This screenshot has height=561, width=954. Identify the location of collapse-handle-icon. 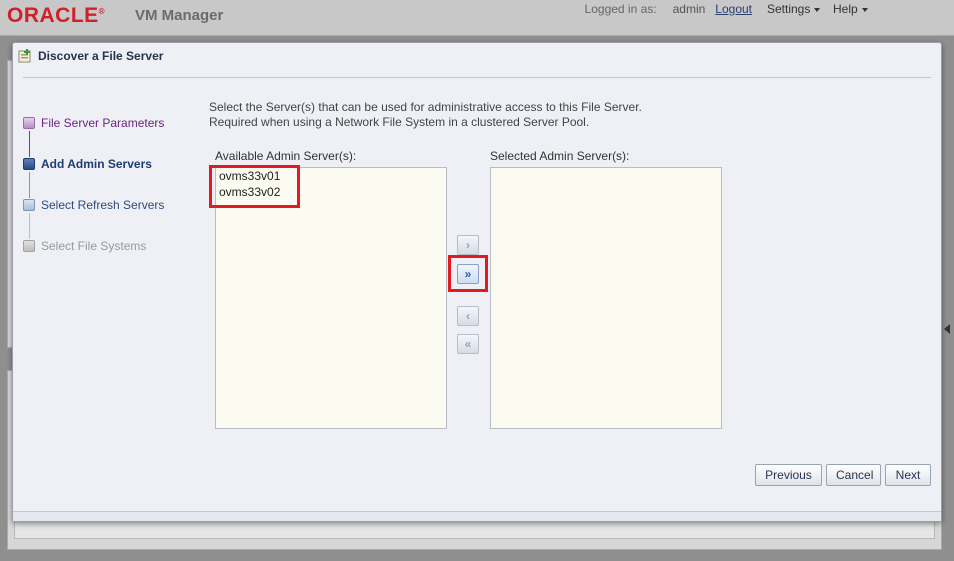
(947, 329).